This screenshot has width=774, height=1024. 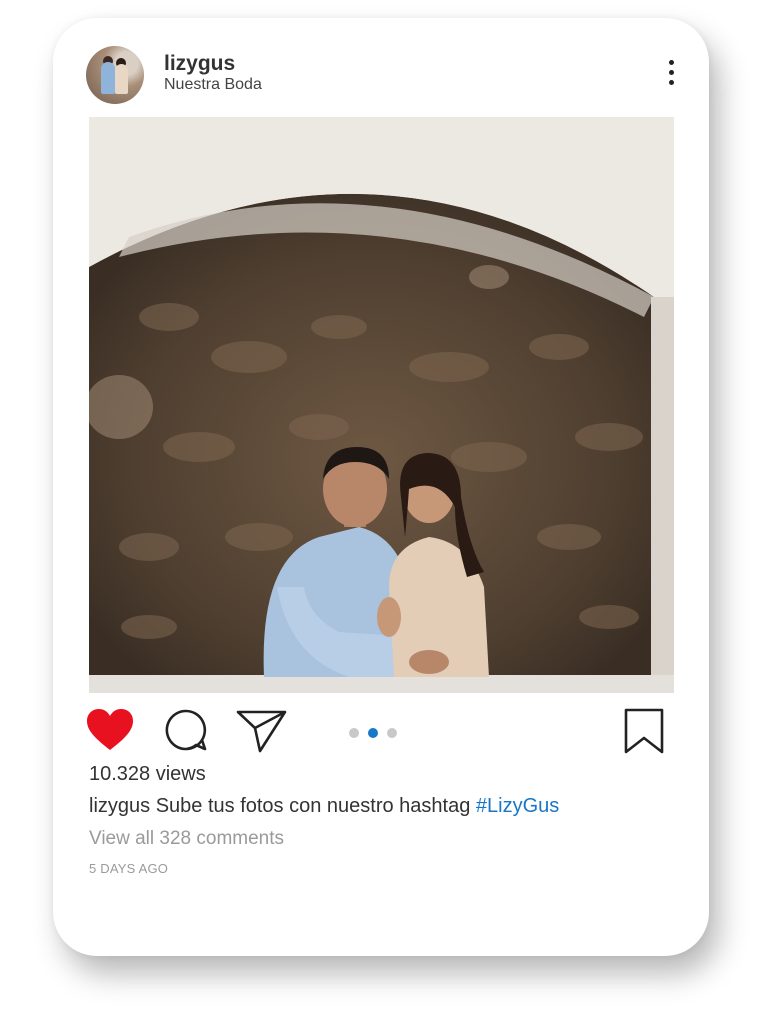 What do you see at coordinates (213, 85) in the screenshot?
I see `post-location: Nuestra Boda` at bounding box center [213, 85].